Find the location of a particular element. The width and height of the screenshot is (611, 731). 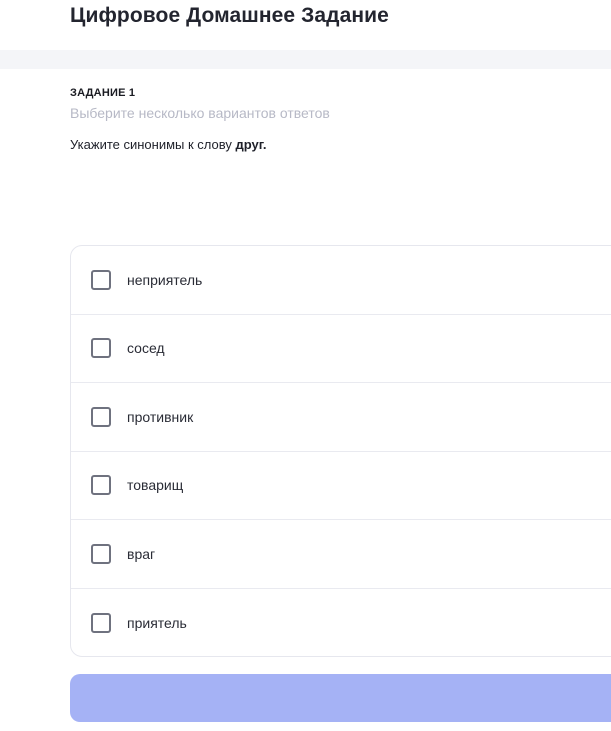

task-number-label: ЗАДАНИЕ 1 is located at coordinates (103, 93).